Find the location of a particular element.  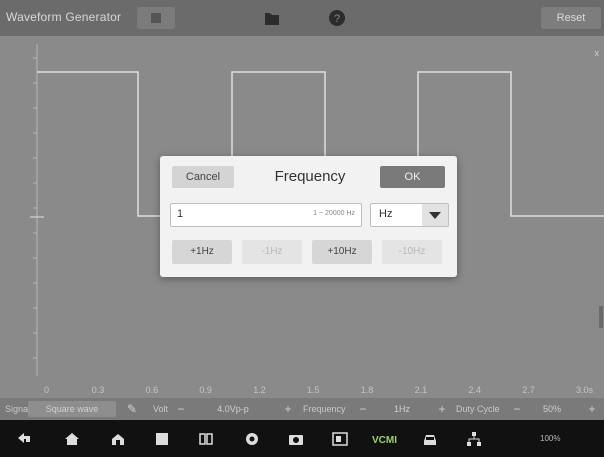

x-tick-label: 1.5 is located at coordinates (313, 390).